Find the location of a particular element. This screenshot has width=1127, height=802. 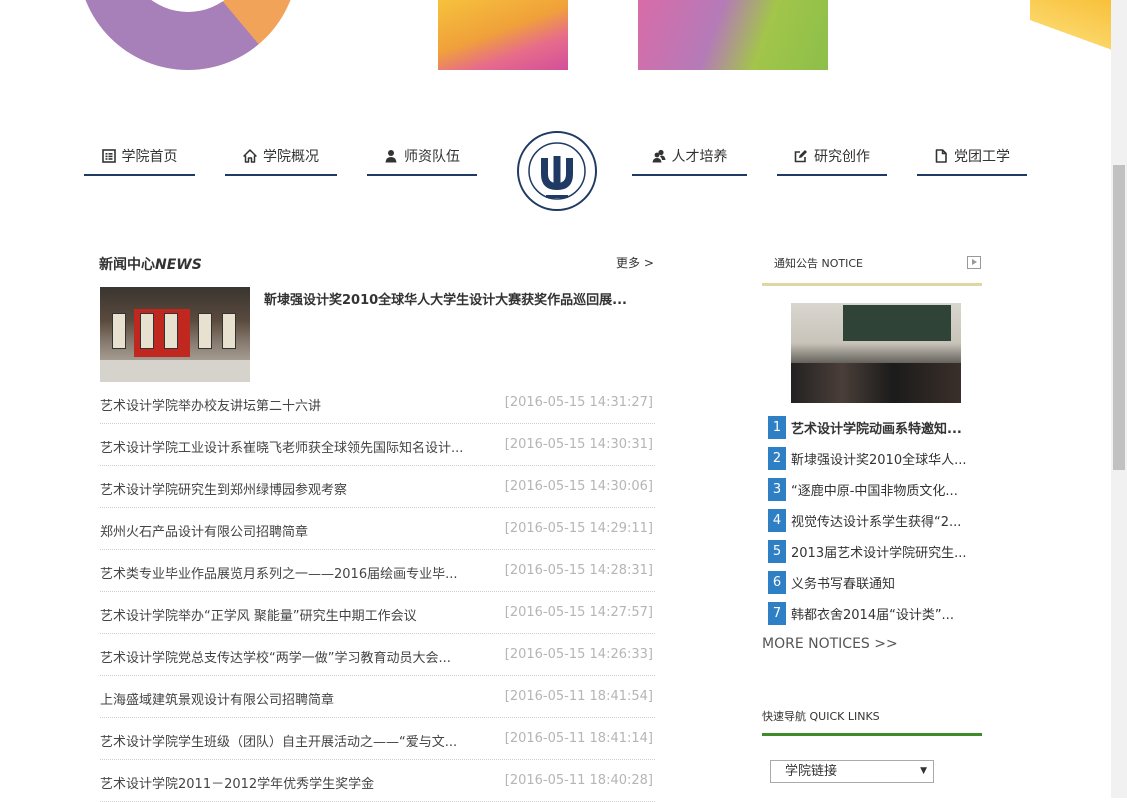

news-date: [2016-05-15 14:29:11] is located at coordinates (578, 528).